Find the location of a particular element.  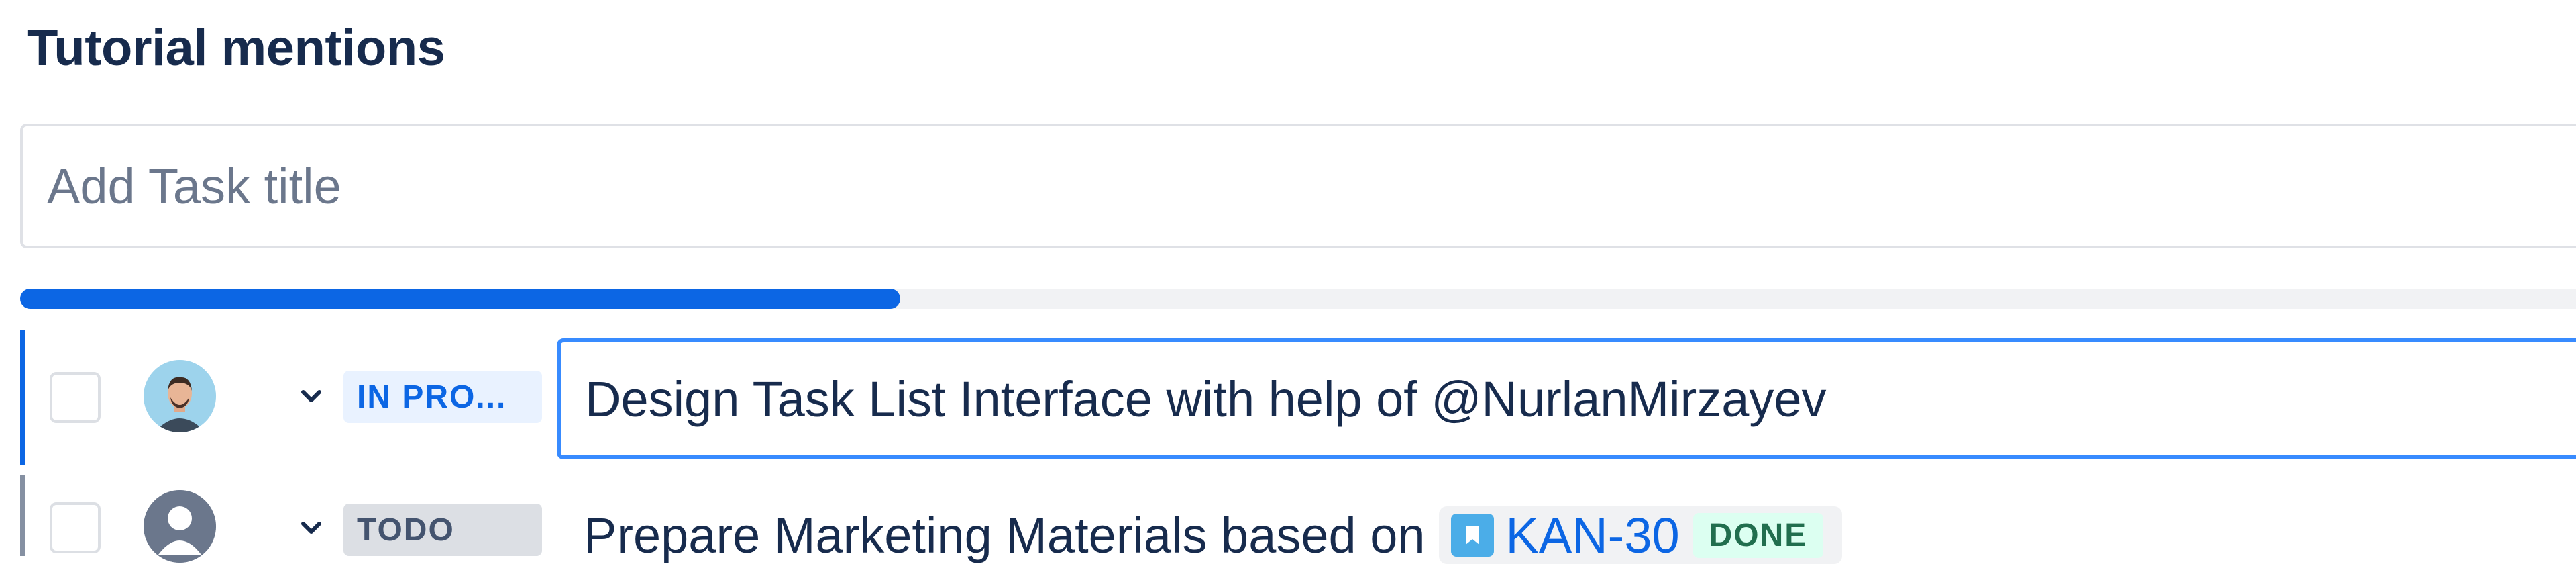

status-badge: TODO is located at coordinates (442, 530).